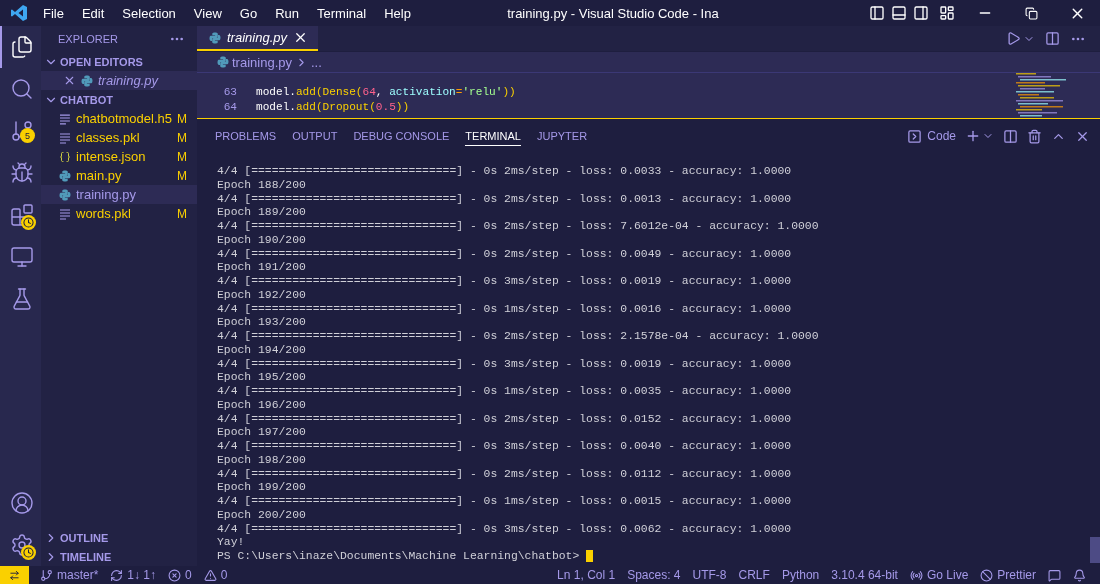 The height and width of the screenshot is (584, 1100). Describe the element at coordinates (119, 61) in the screenshot. I see `section-header: OPEN EDITORS` at that location.